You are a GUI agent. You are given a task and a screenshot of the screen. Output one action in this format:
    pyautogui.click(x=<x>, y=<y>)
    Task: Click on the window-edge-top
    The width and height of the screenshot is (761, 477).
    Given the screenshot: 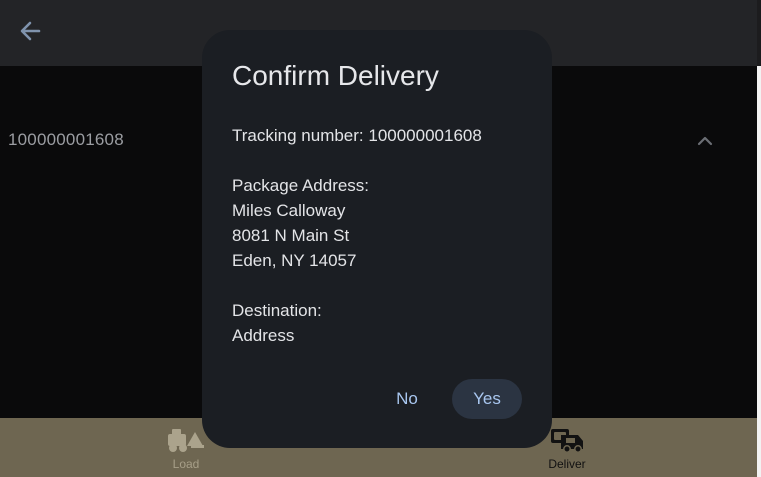 What is the action you would take?
    pyautogui.click(x=759, y=33)
    